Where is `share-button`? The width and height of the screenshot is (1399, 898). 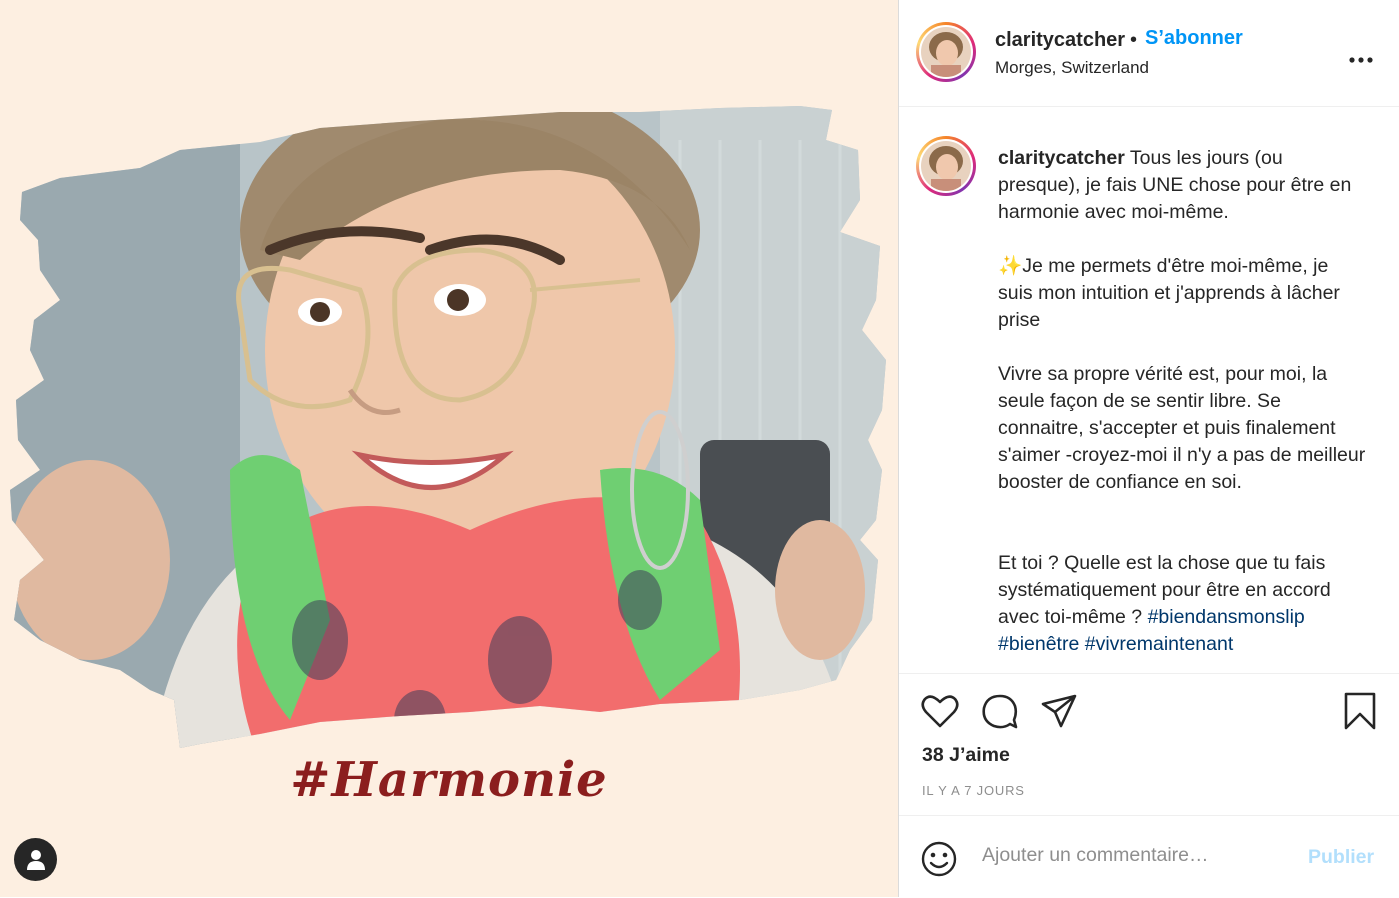 share-button is located at coordinates (1059, 713).